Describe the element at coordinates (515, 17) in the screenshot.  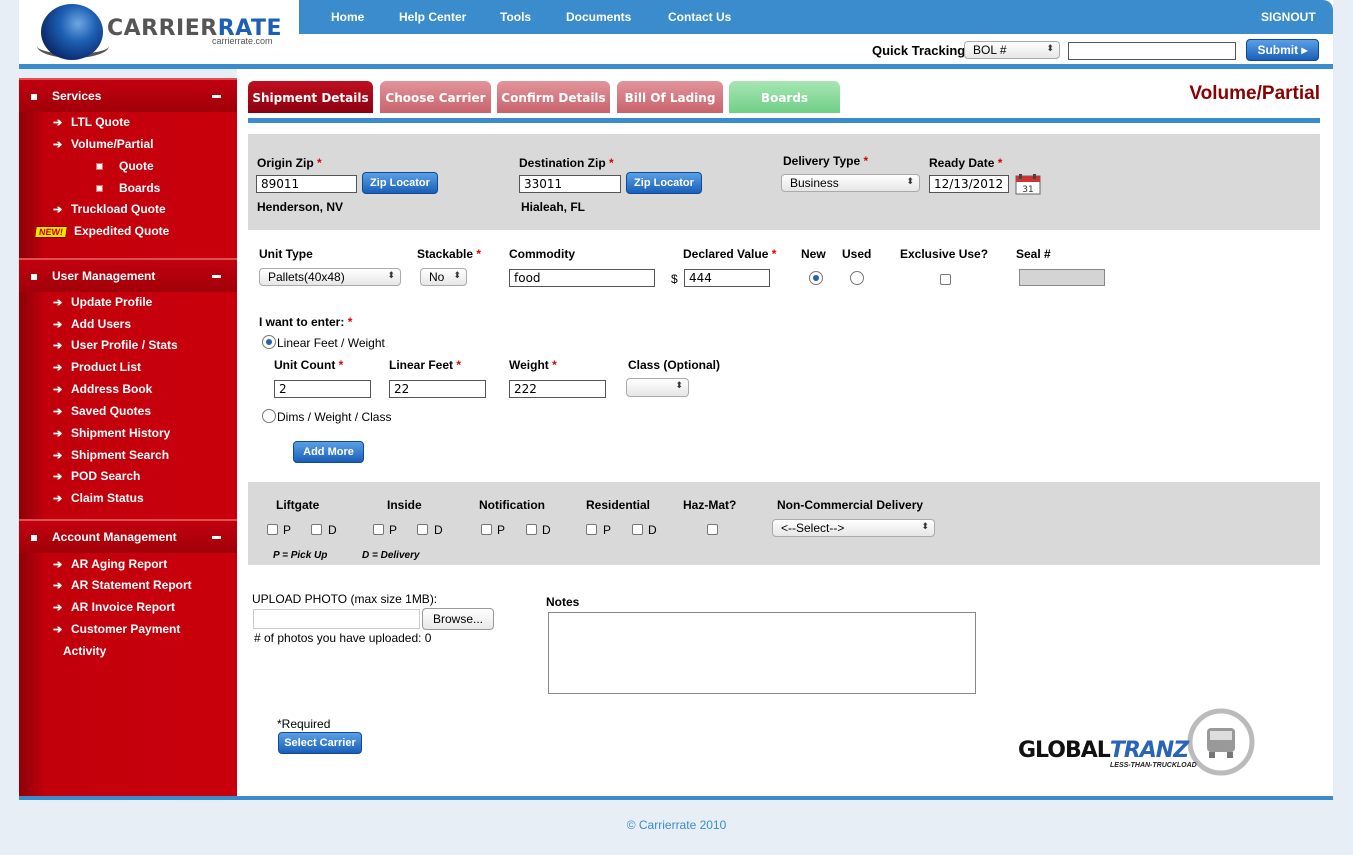
I see `nav-tools: Tools` at that location.